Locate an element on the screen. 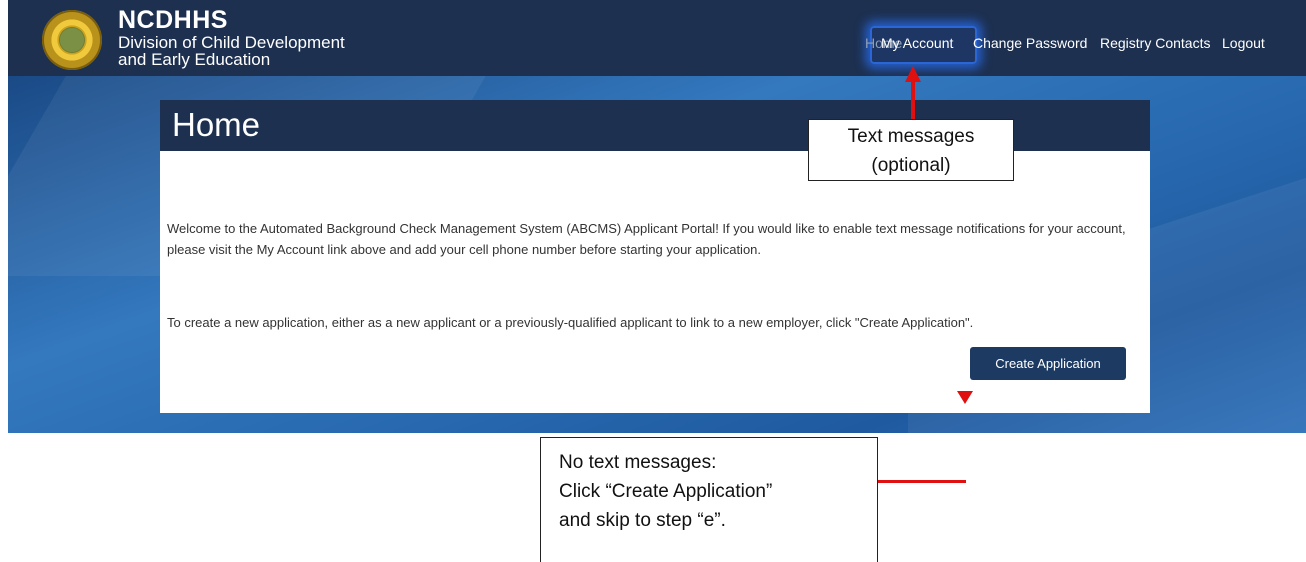 This screenshot has height=562, width=1306. arrow-up-shaft is located at coordinates (913, 100).